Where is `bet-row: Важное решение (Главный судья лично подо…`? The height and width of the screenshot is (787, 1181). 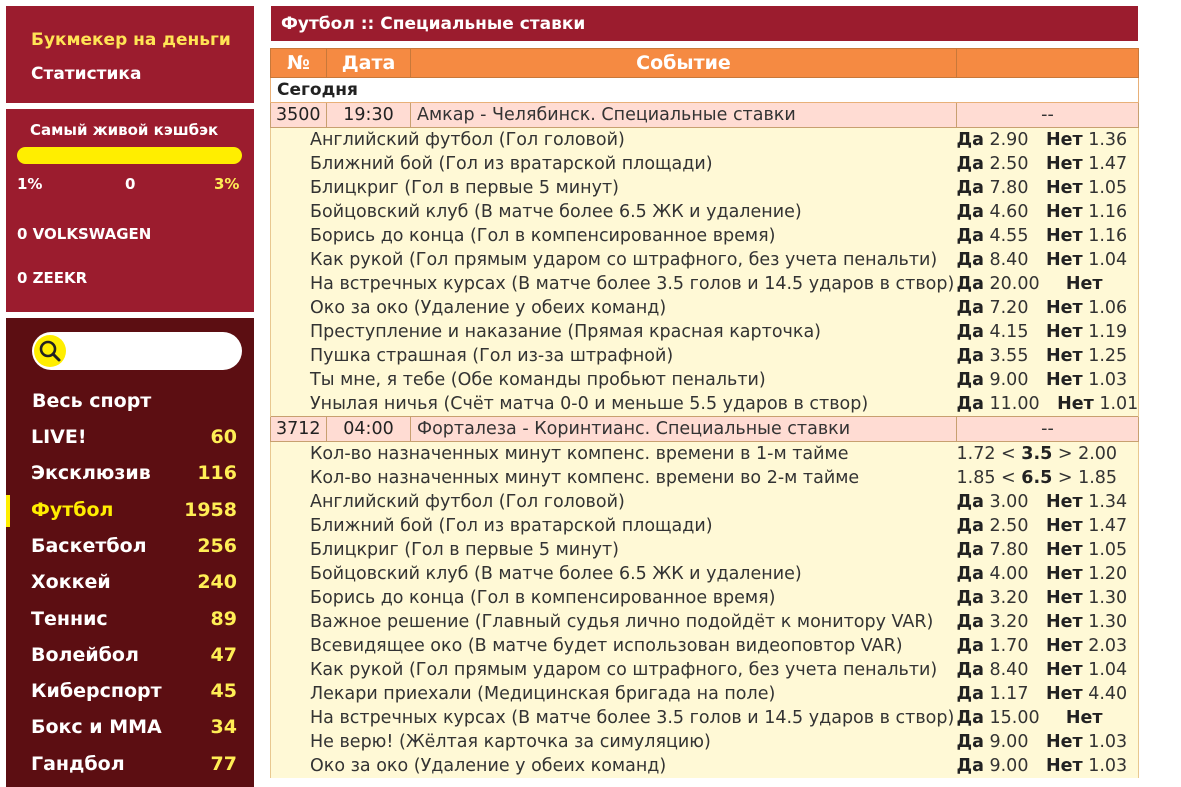 bet-row: Важное решение (Главный судья лично подо… is located at coordinates (704, 622).